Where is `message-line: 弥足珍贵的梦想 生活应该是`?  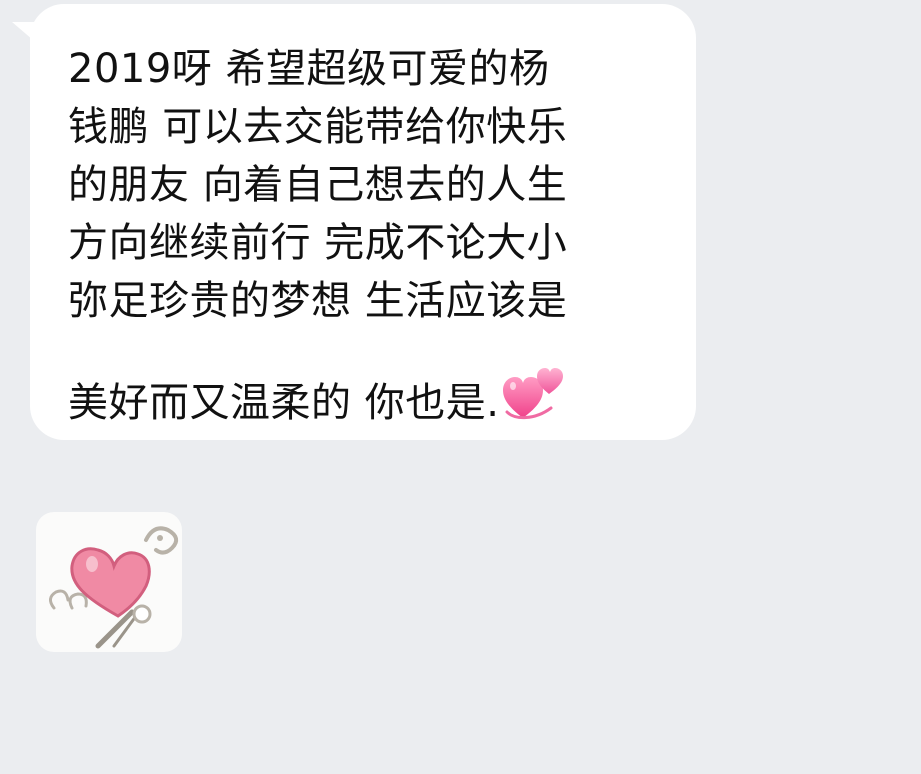
message-line: 弥足珍贵的梦想 生活应该是 is located at coordinates (318, 301).